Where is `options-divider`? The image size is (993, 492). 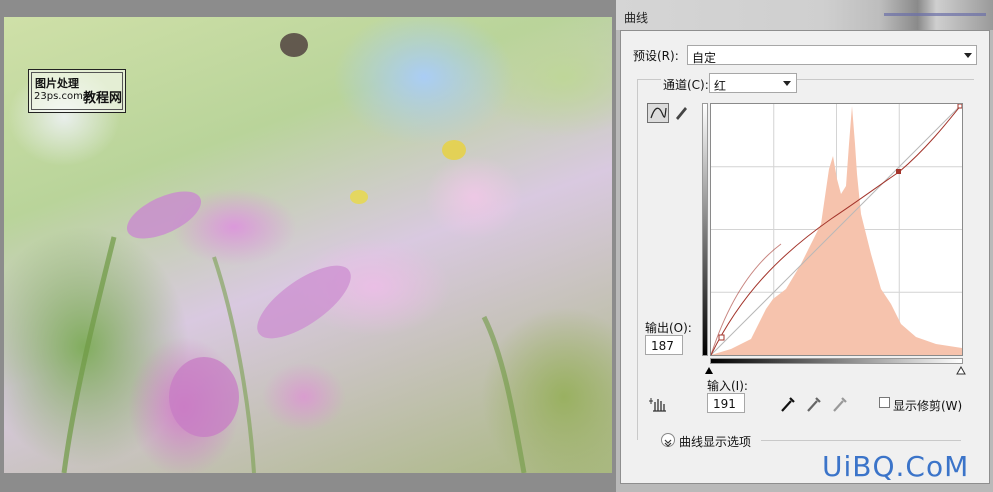
options-divider is located at coordinates (861, 440).